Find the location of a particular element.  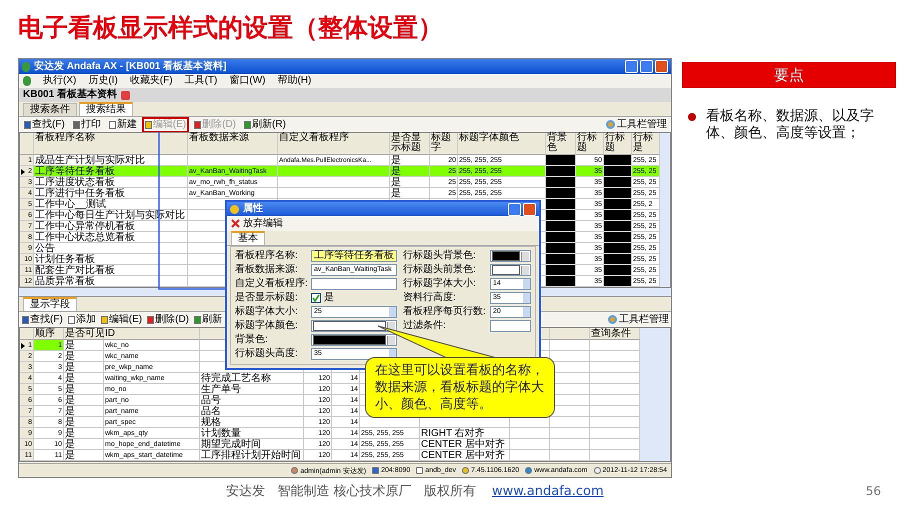

table-cell: 工序进行中任务看板 is located at coordinates (111, 193).